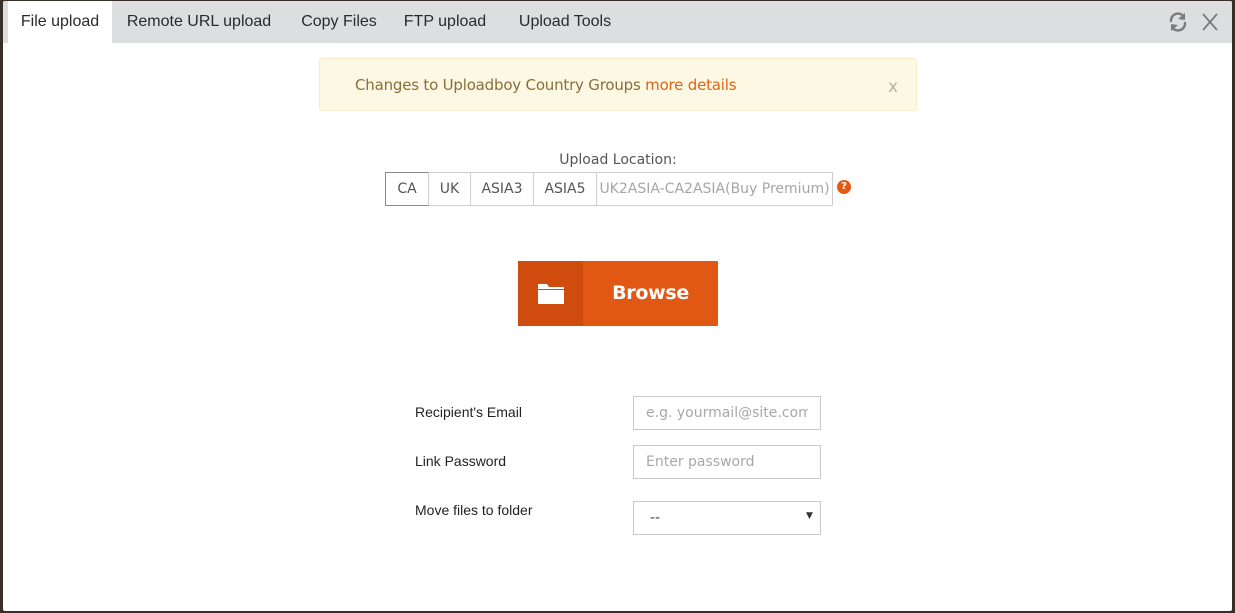  Describe the element at coordinates (565, 189) in the screenshot. I see `location-option-asia5: ASIA5` at that location.